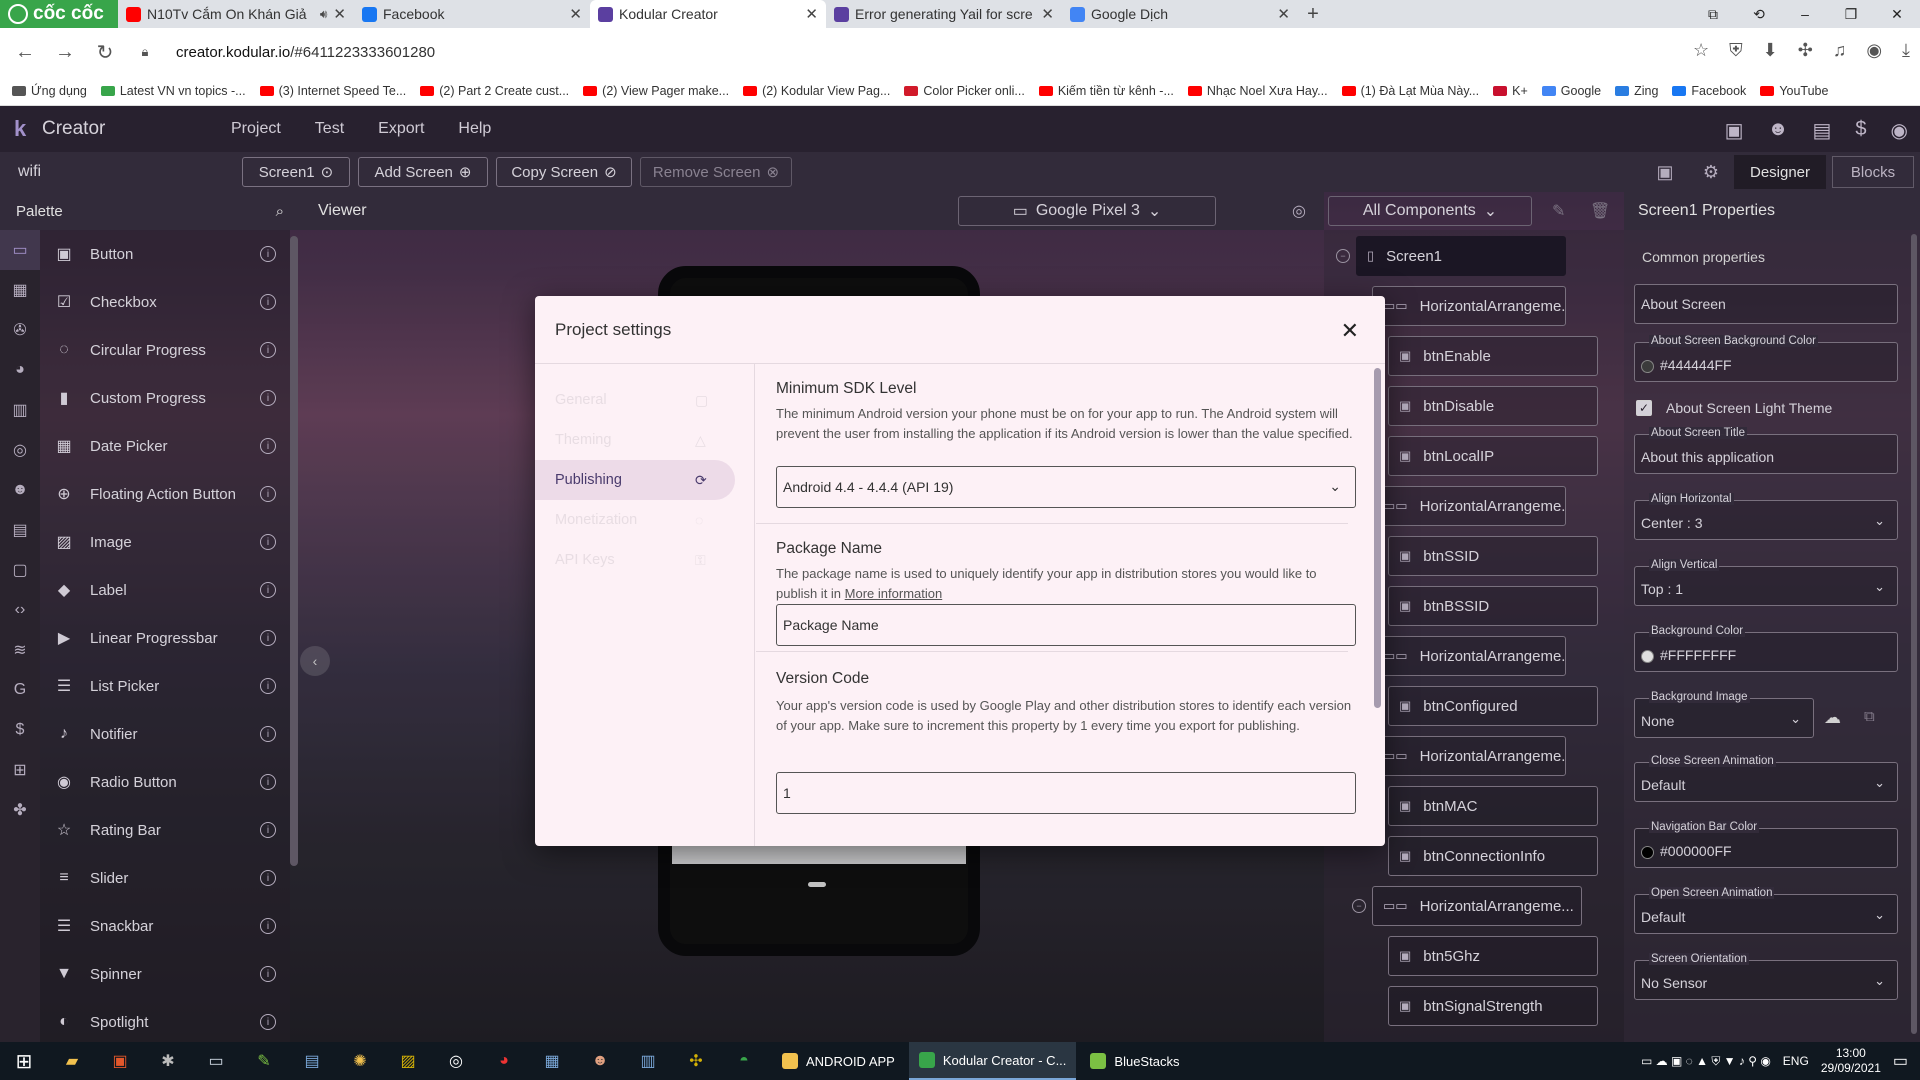 This screenshot has width=1920, height=1080. I want to click on media-icon: ♫, so click(1840, 50).